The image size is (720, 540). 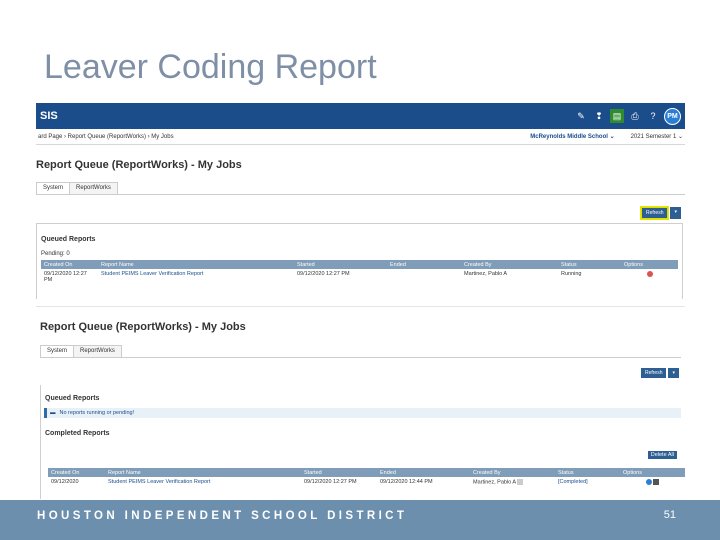 What do you see at coordinates (53, 413) in the screenshot?
I see `info-icon: ▬` at bounding box center [53, 413].